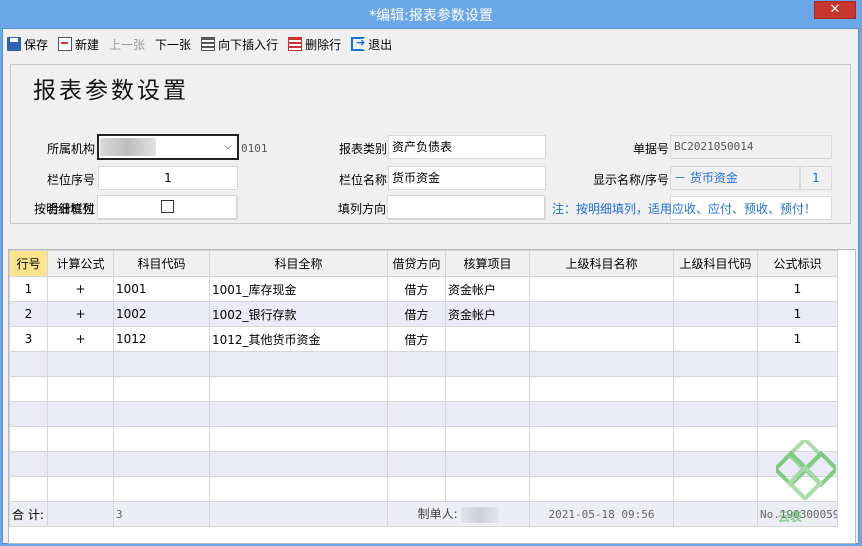 The image size is (862, 546). I want to click on table-row: 1 +1001 1001_库存现金 借方 资金帐户 1, so click(423, 289).